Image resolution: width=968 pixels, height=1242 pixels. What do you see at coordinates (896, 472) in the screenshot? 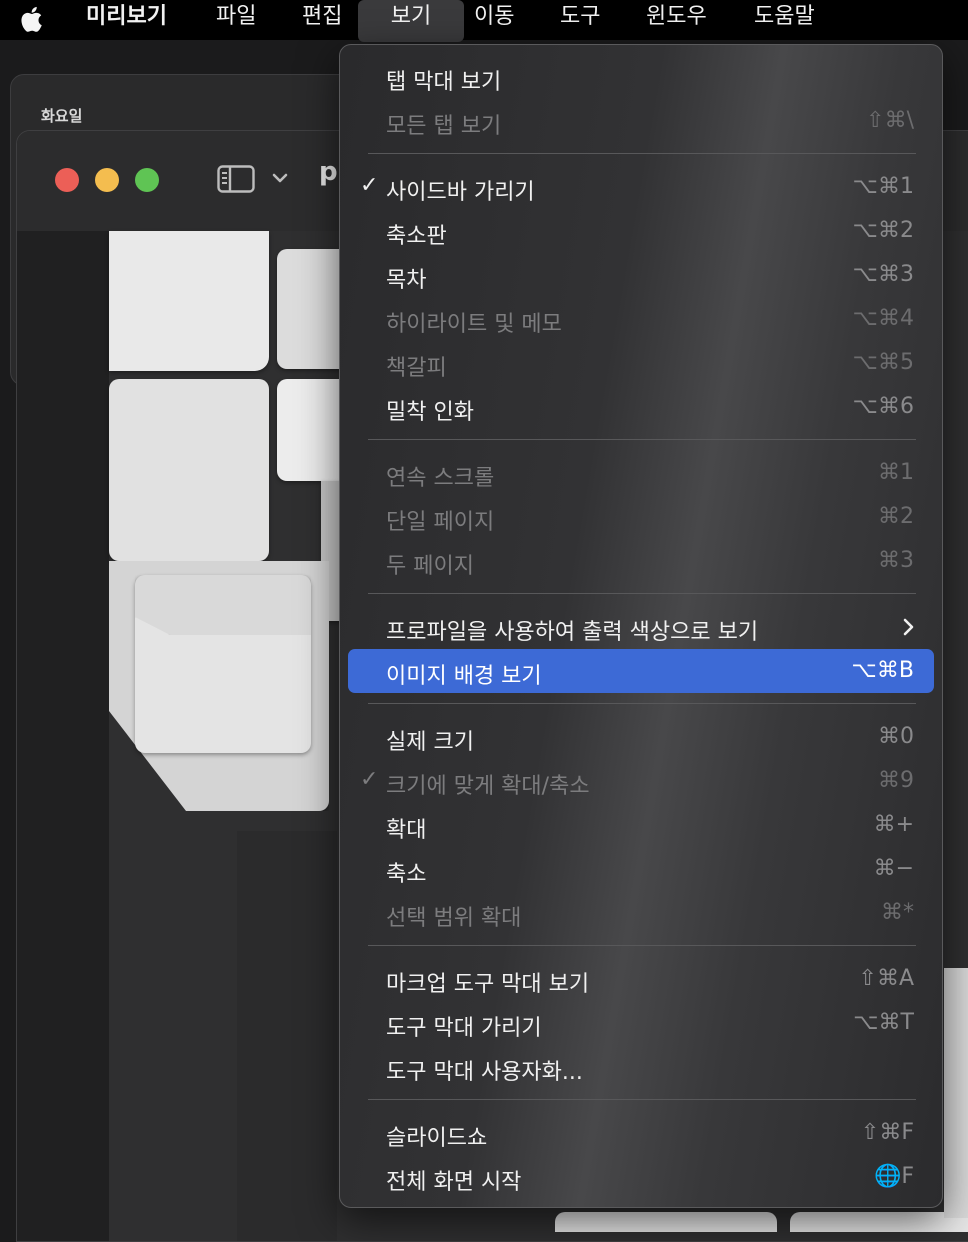
I see `menu-item-shortcut: ⌘1` at bounding box center [896, 472].